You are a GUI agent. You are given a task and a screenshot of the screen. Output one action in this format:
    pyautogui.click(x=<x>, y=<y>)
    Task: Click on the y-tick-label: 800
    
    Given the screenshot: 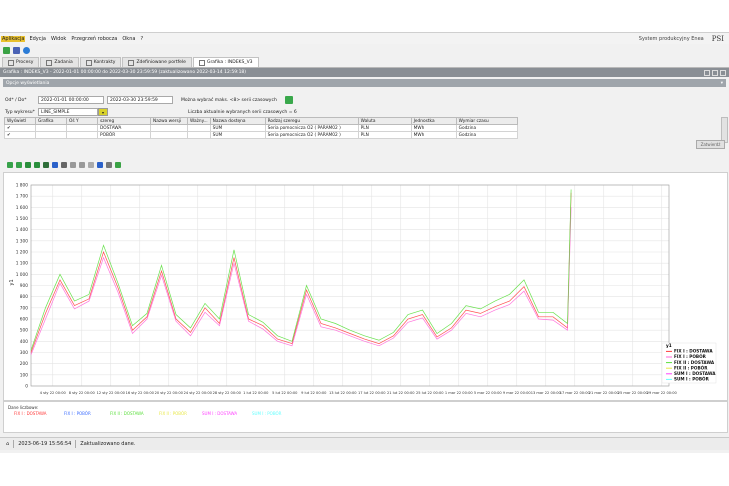 What is the action you would take?
    pyautogui.click(x=24, y=297)
    